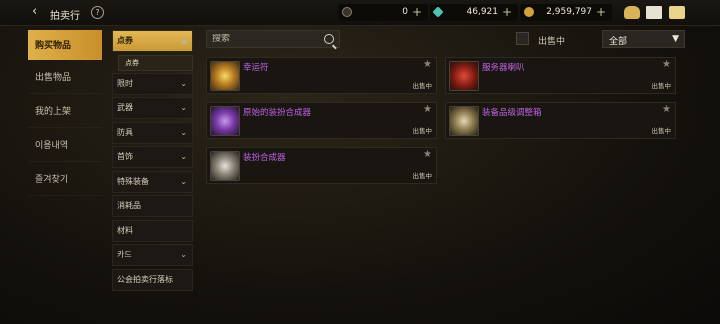  I want to click on category-card: 카드 ⌄, so click(152, 255).